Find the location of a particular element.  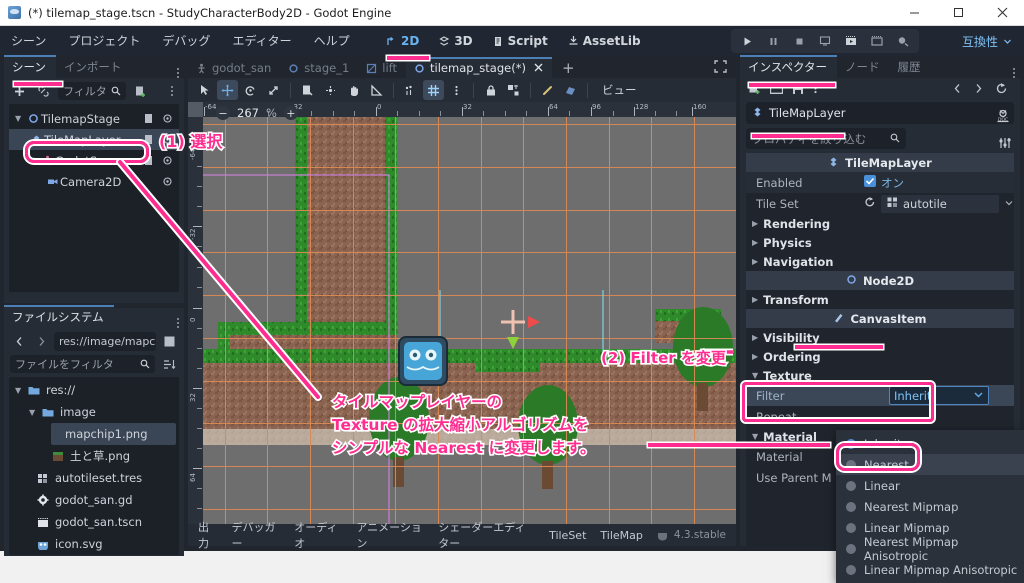

tab-node: ノード is located at coordinates (863, 67).